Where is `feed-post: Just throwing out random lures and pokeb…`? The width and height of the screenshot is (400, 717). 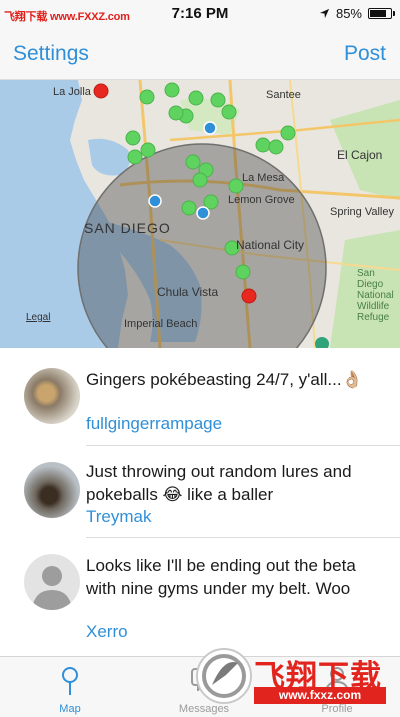 feed-post: Just throwing out random lures and pokeb… is located at coordinates (200, 492).